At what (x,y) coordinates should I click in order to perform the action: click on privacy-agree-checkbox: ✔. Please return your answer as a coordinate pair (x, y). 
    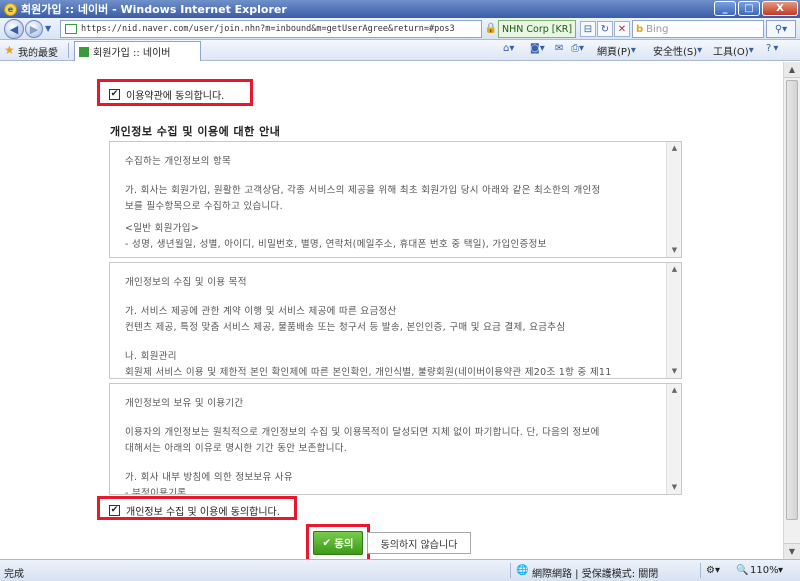
    Looking at the image, I should click on (114, 510).